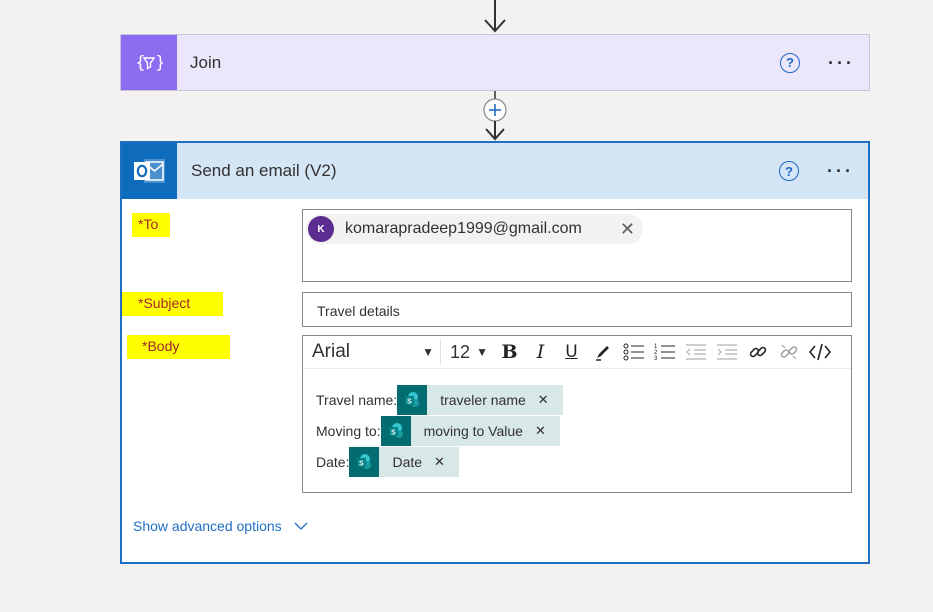  Describe the element at coordinates (149, 62) in the screenshot. I see `join-expression-icon: { }` at that location.